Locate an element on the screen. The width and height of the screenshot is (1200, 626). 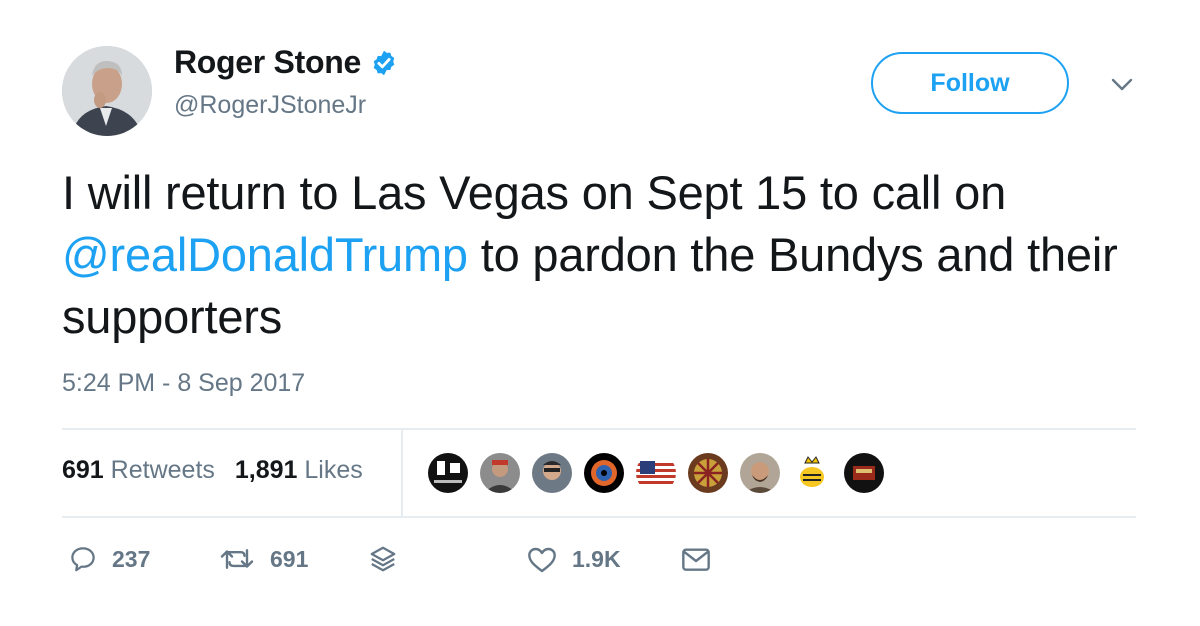
mention-link: @realDonaldTrump is located at coordinates (265, 254).